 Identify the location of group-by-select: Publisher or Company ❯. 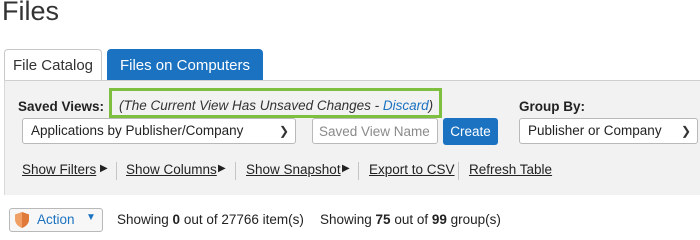
(608, 131).